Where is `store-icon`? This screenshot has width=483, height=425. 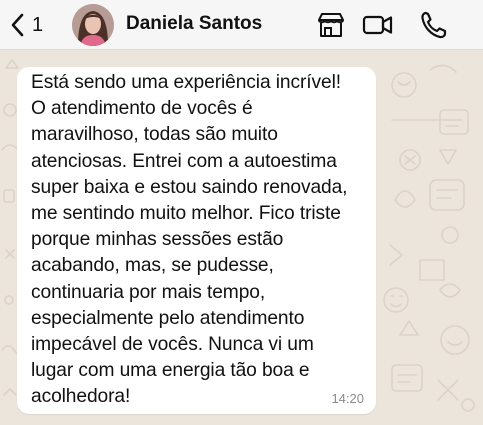 store-icon is located at coordinates (331, 27).